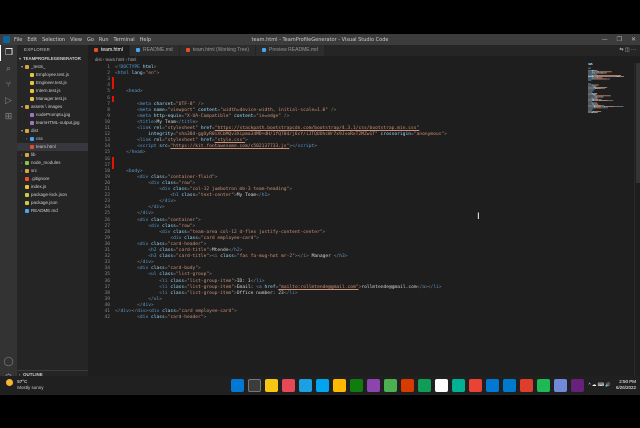 Image resolution: width=640 pixels, height=428 pixels. Describe the element at coordinates (108, 104) in the screenshot. I see `line-number: 7` at that location.